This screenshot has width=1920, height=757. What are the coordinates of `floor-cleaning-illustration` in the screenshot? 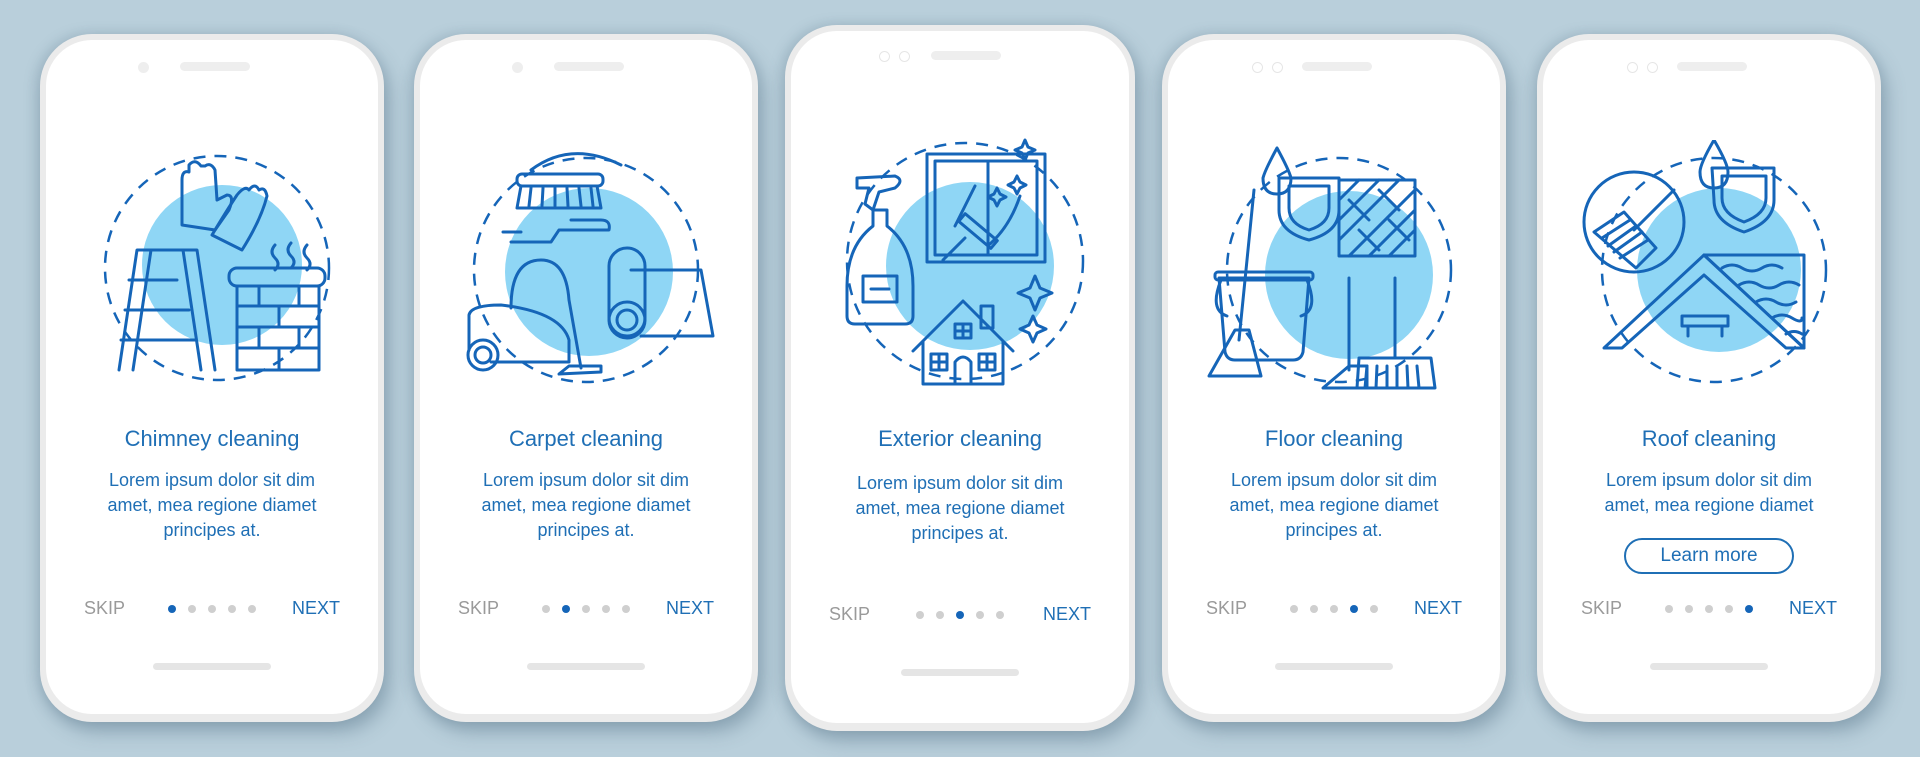 It's located at (1330, 268).